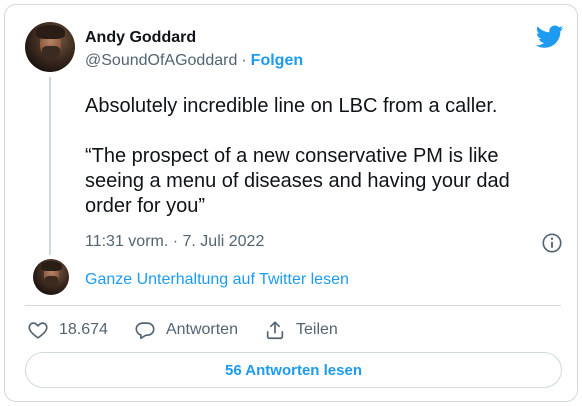 This screenshot has width=582, height=406. I want to click on reply-label: Antworten, so click(201, 329).